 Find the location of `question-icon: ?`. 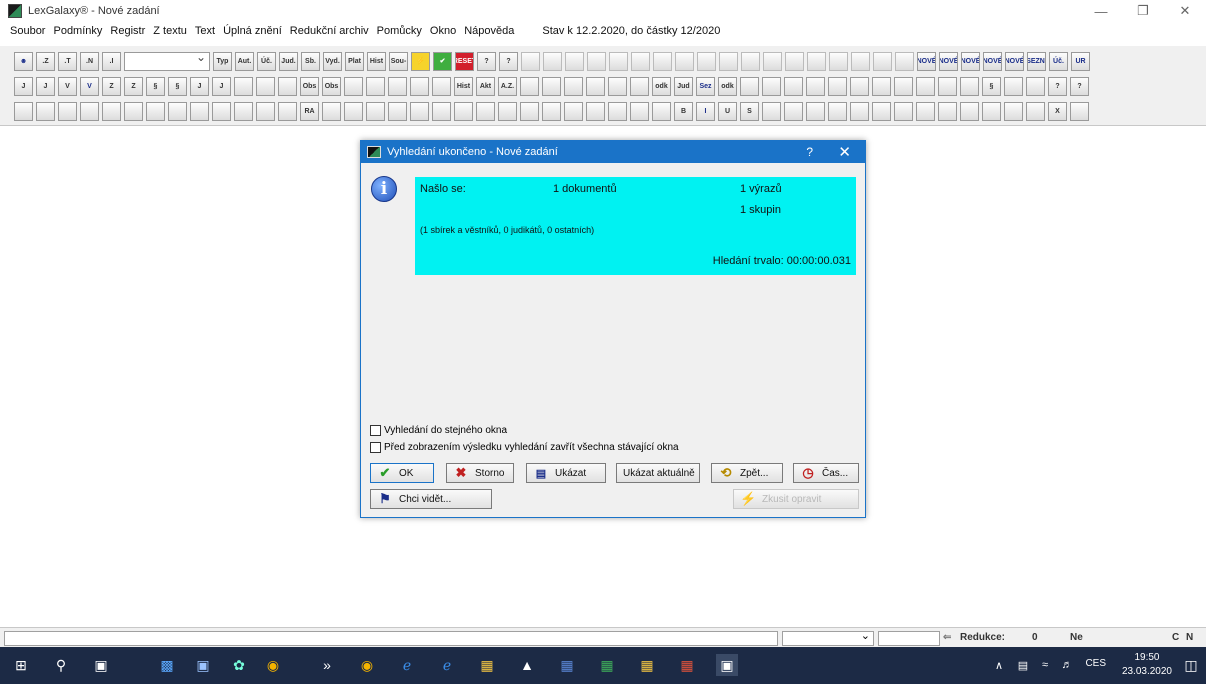

question-icon: ? is located at coordinates (486, 61).